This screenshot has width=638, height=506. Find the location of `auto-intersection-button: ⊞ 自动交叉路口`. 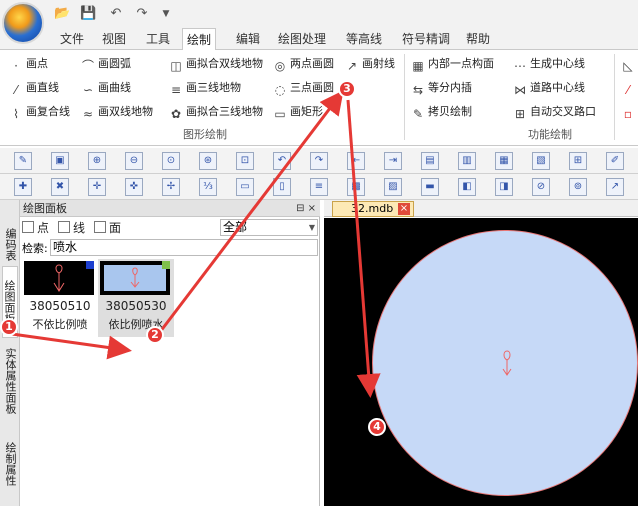

auto-intersection-button: ⊞ 自动交叉路口 is located at coordinates (554, 112).